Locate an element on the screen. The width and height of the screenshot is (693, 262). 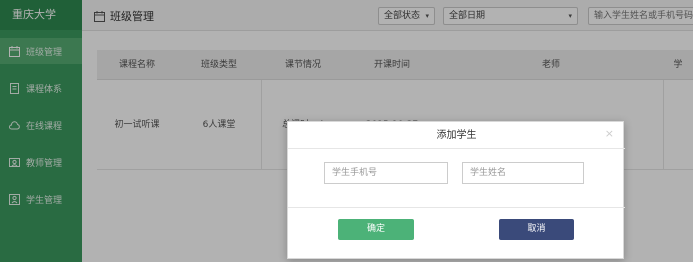
student-name-input: 学生姓名 is located at coordinates (523, 173).